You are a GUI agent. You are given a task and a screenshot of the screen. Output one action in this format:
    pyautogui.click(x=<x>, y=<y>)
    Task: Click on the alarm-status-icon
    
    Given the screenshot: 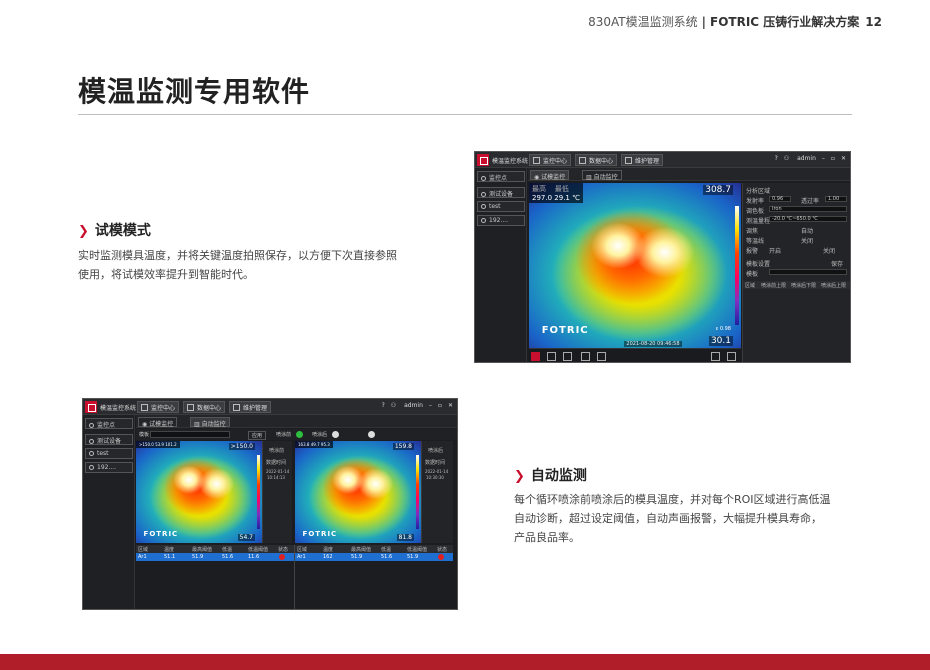 What is the action you would take?
    pyautogui.click(x=282, y=557)
    